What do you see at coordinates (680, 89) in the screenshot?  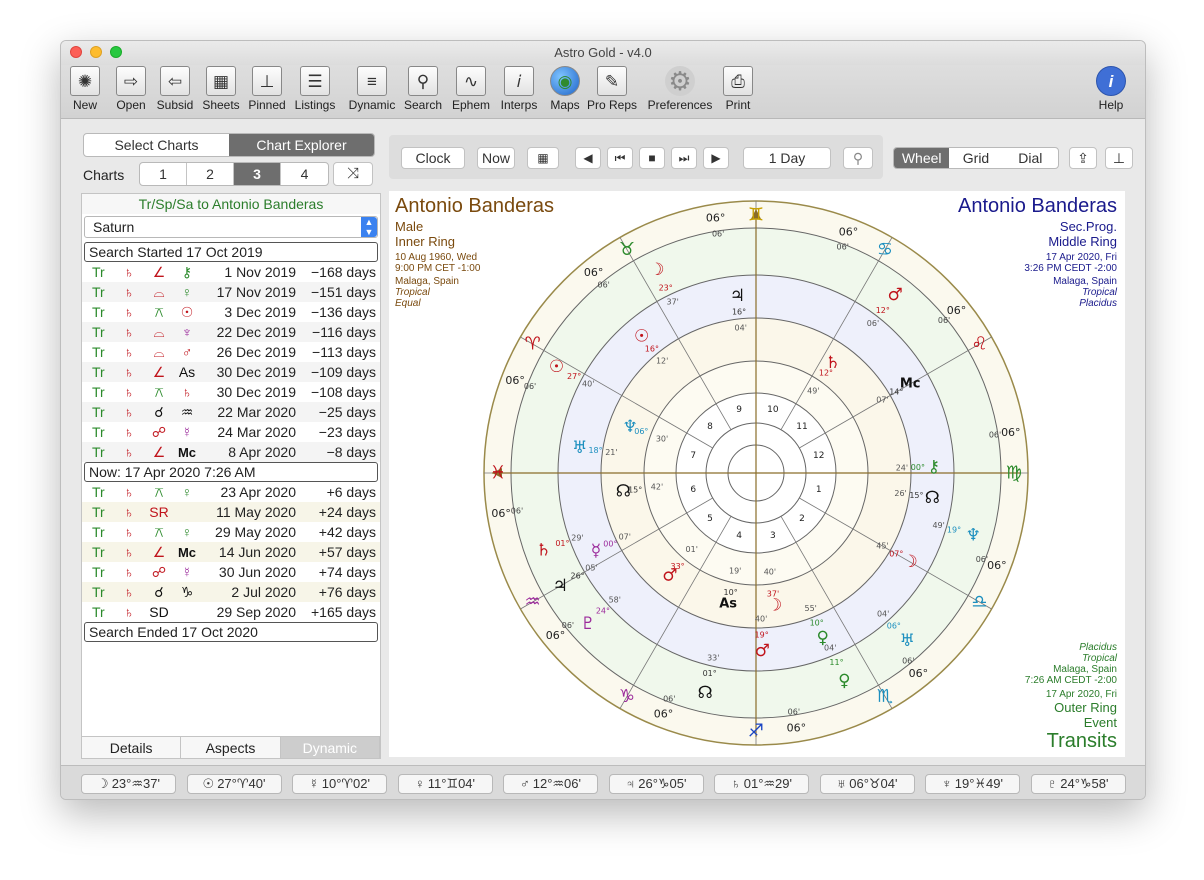 I see `preferences-toolbar-button: ⚙ Preferences` at bounding box center [680, 89].